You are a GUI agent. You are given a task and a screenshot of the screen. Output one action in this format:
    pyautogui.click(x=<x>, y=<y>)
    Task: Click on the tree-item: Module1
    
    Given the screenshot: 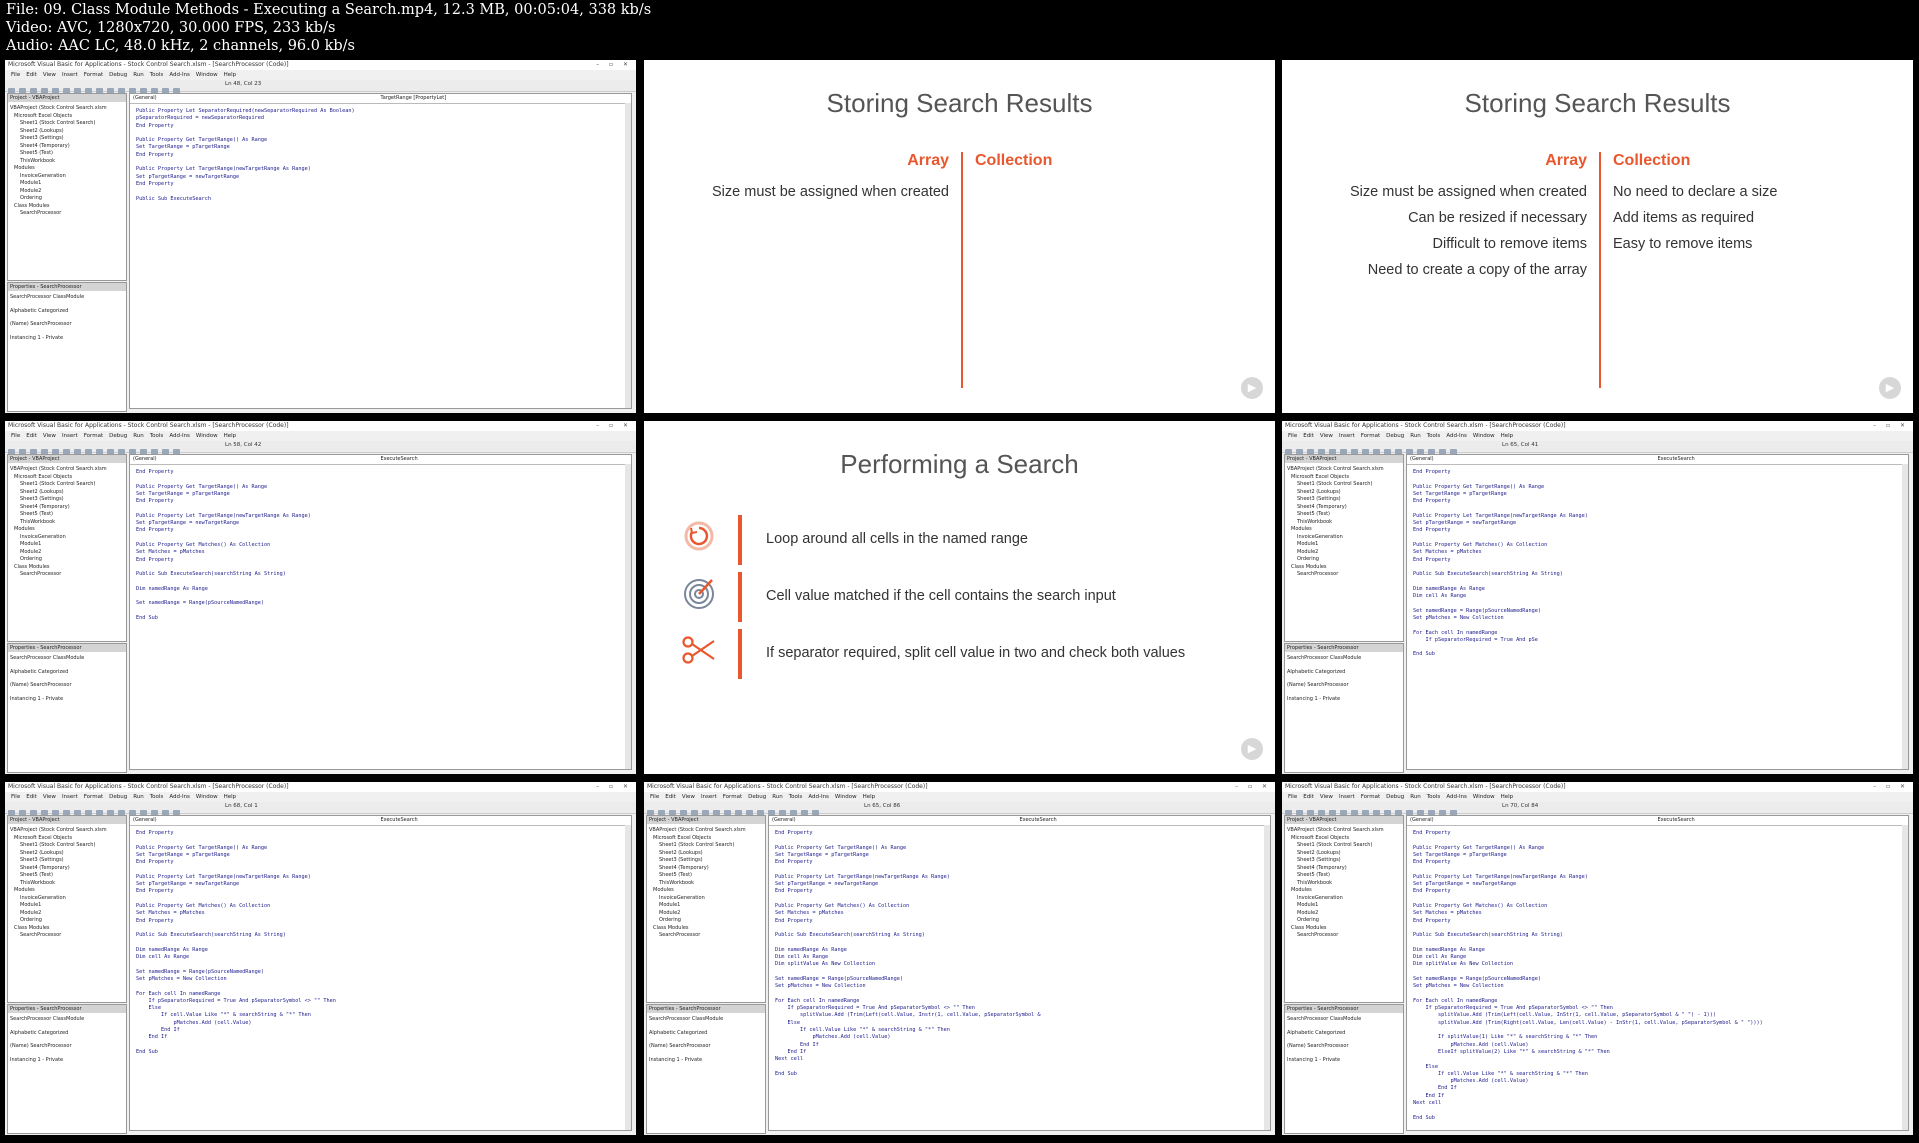 What is the action you would take?
    pyautogui.click(x=1344, y=906)
    